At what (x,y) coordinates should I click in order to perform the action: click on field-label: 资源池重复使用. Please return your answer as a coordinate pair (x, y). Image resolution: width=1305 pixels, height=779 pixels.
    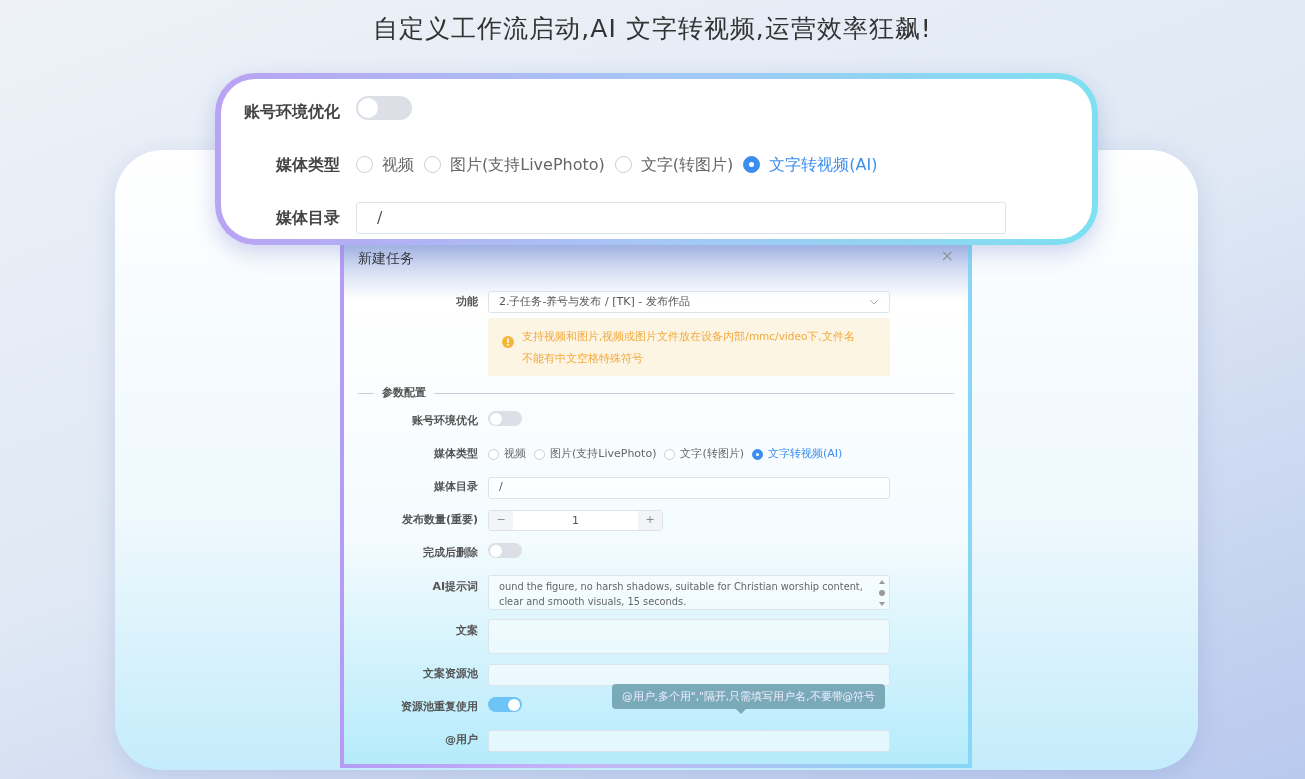
    Looking at the image, I should click on (439, 707).